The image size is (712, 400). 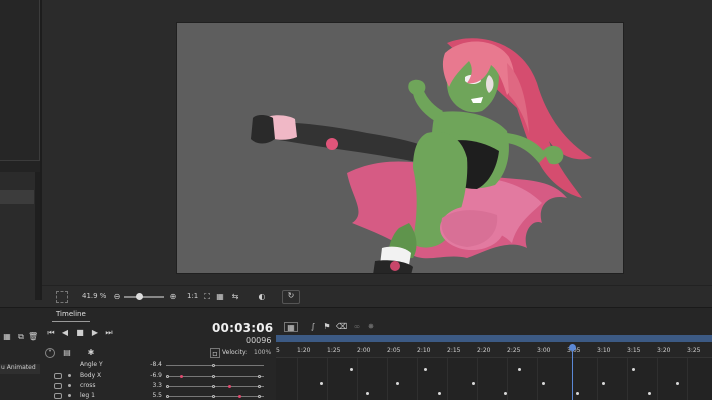 What do you see at coordinates (235, 297) in the screenshot?
I see `flip-icon: ⇆` at bounding box center [235, 297].